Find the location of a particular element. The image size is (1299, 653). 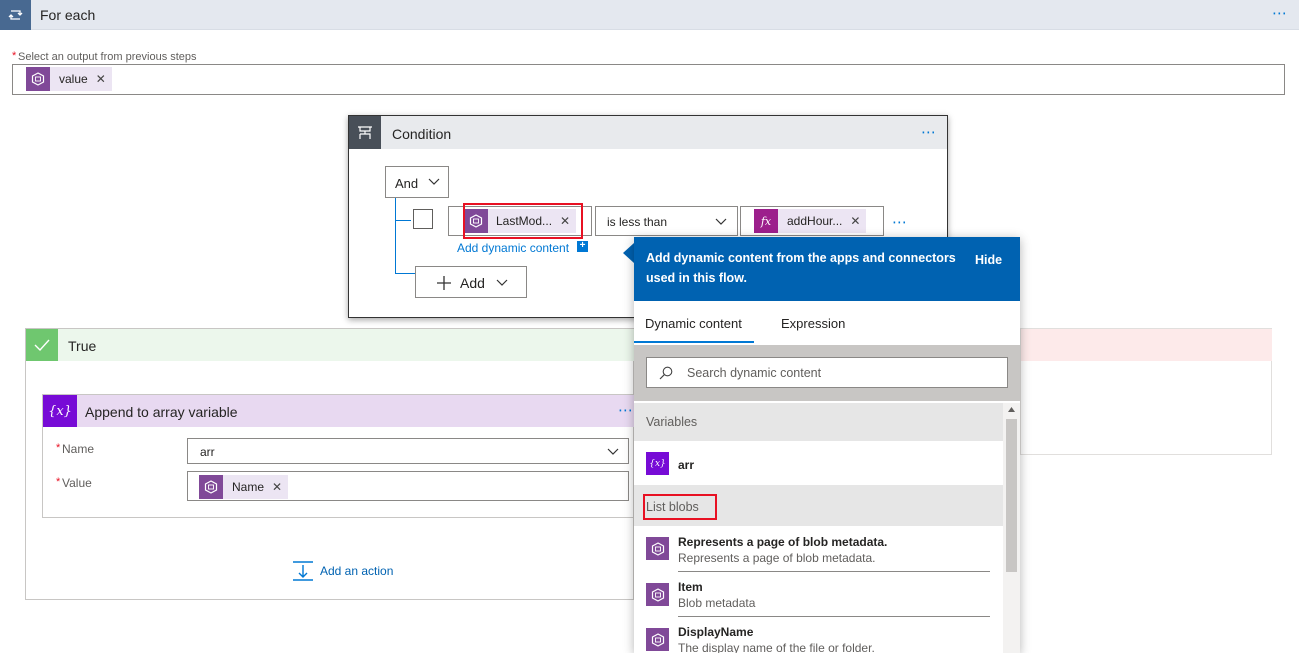

search-input: Search dynamic content is located at coordinates (827, 372).